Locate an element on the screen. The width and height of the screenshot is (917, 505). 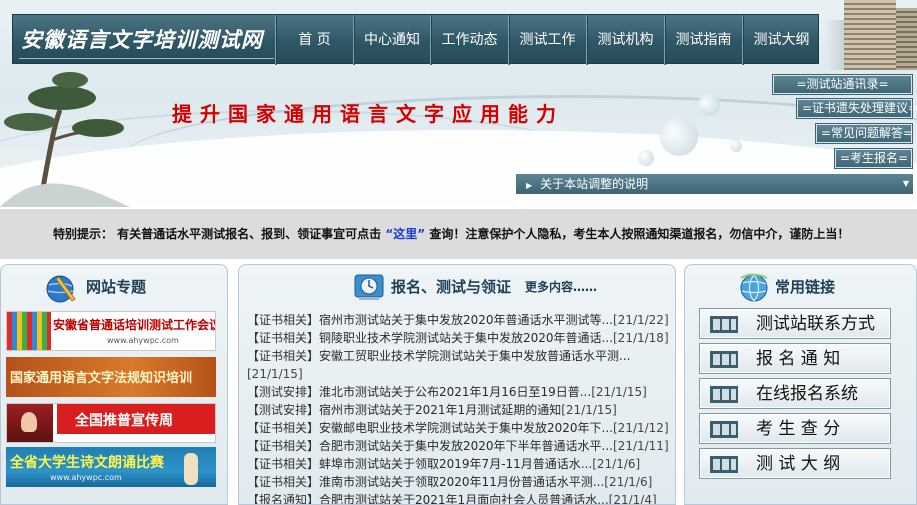
logo-underline is located at coordinates (146, 58).